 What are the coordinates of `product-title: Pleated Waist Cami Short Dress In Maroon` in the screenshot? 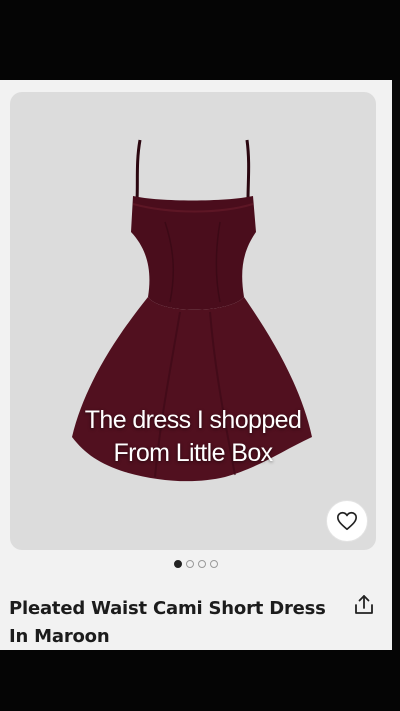 It's located at (167, 622).